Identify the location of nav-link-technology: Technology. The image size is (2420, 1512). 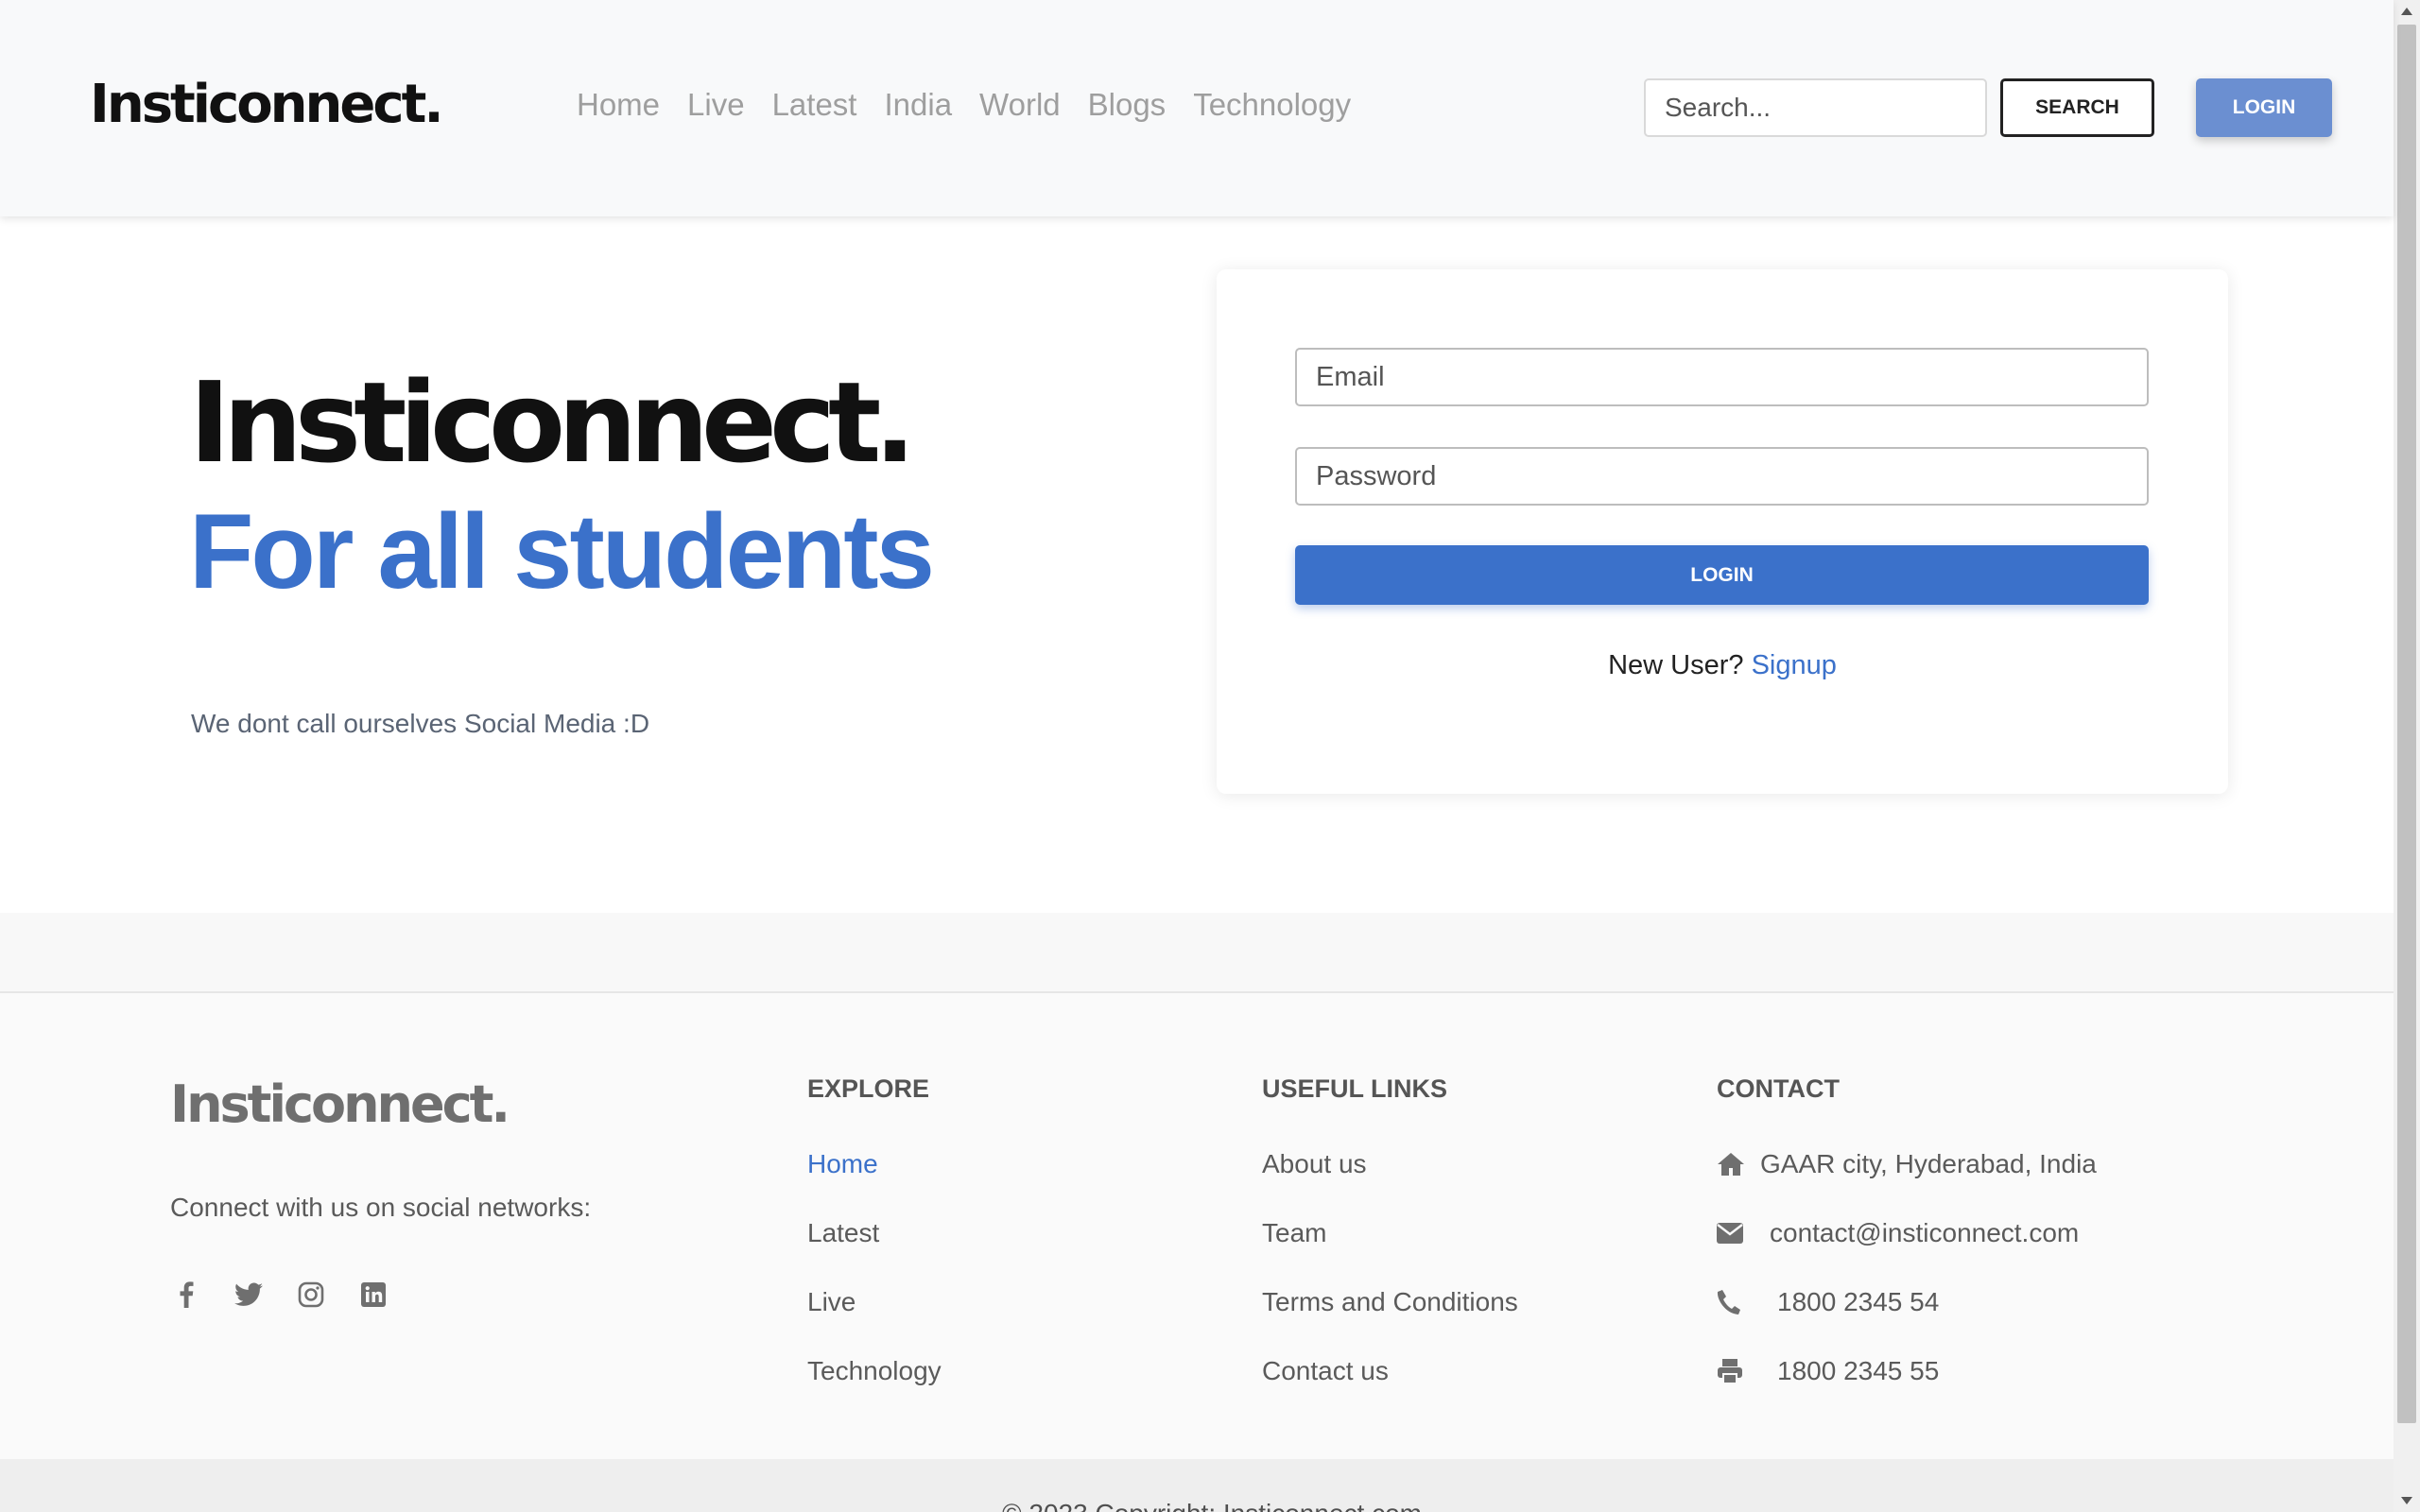
(1272, 105).